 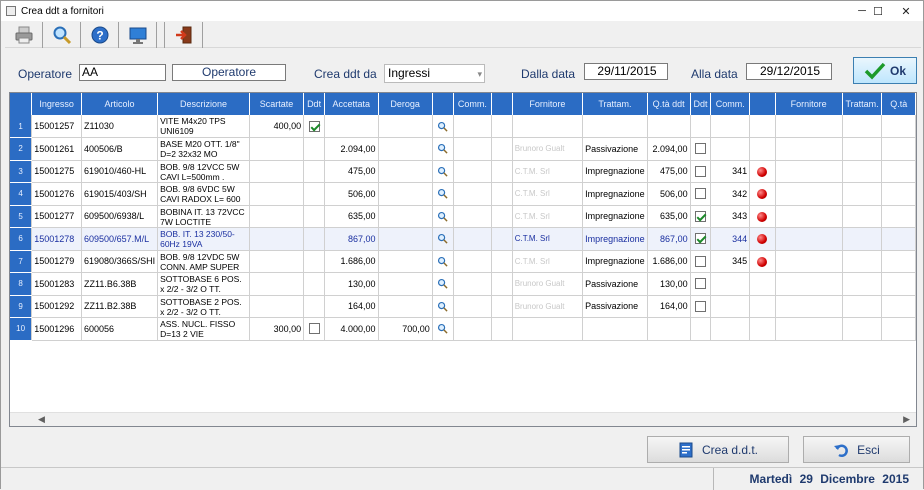 What do you see at coordinates (351, 149) in the screenshot?
I see `accettata-cell: 2.094,00` at bounding box center [351, 149].